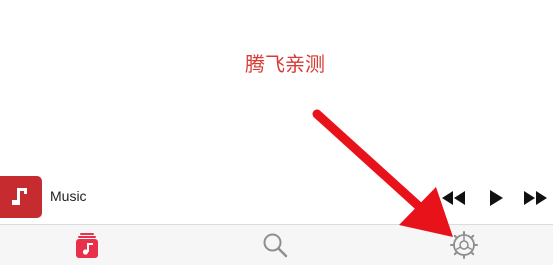 The height and width of the screenshot is (265, 553). I want to click on tab-library, so click(87, 245).